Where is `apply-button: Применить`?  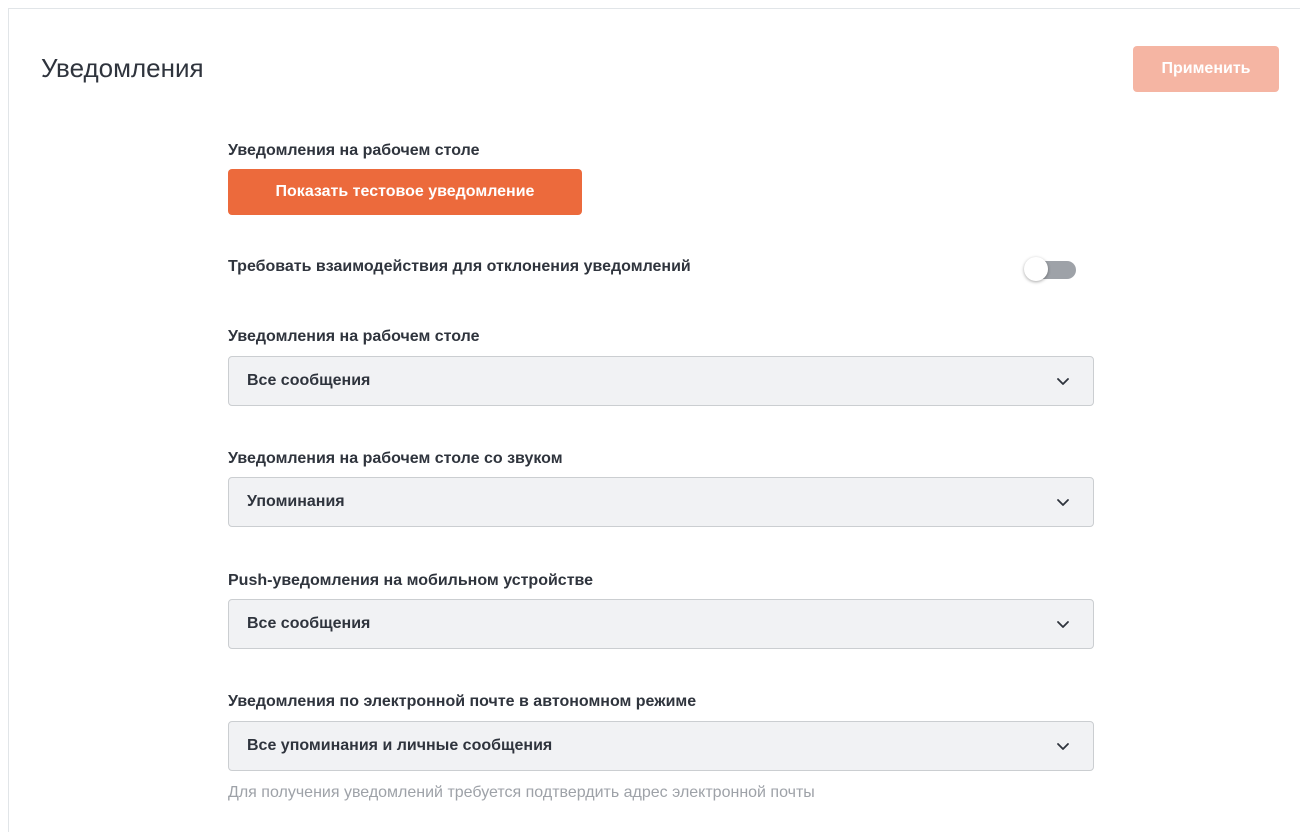
apply-button: Применить is located at coordinates (1206, 69).